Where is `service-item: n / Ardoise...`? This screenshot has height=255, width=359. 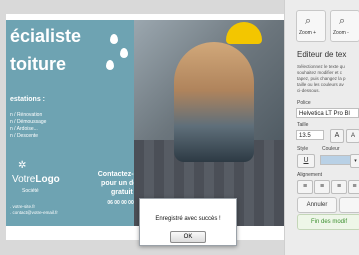 service-item: n / Ardoise... is located at coordinates (28, 129).